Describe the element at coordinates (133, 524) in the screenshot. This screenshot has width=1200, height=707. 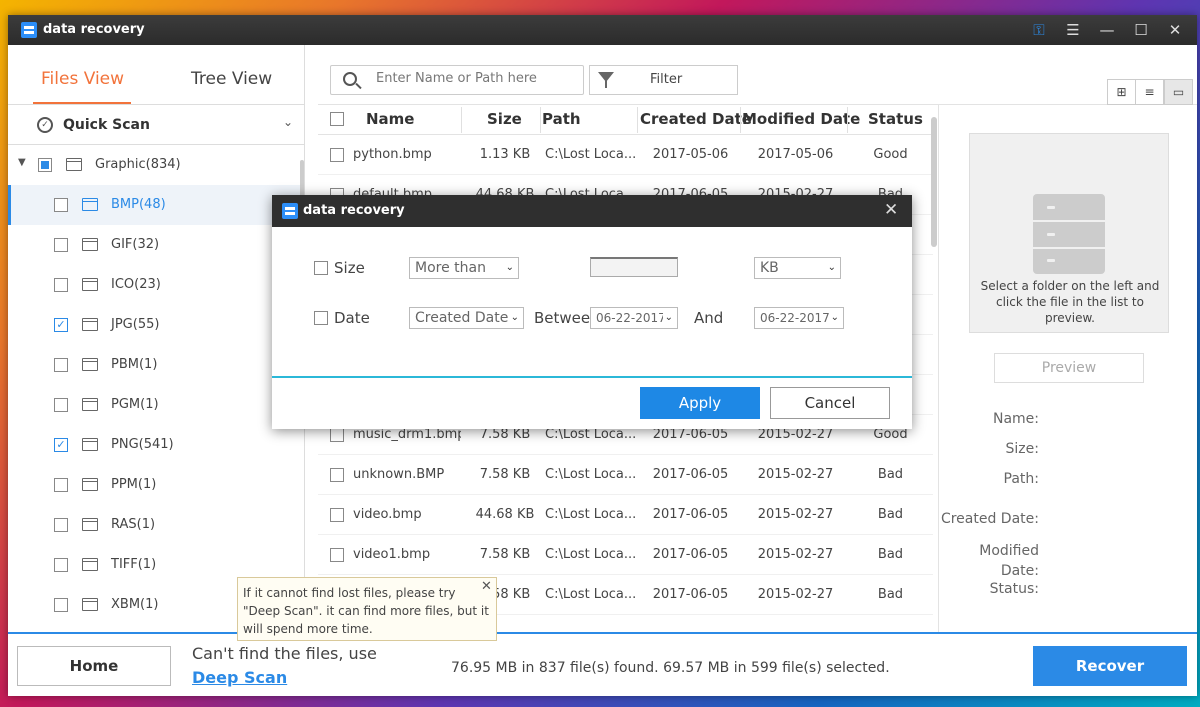
I see `tree-label: RAS(1)` at that location.